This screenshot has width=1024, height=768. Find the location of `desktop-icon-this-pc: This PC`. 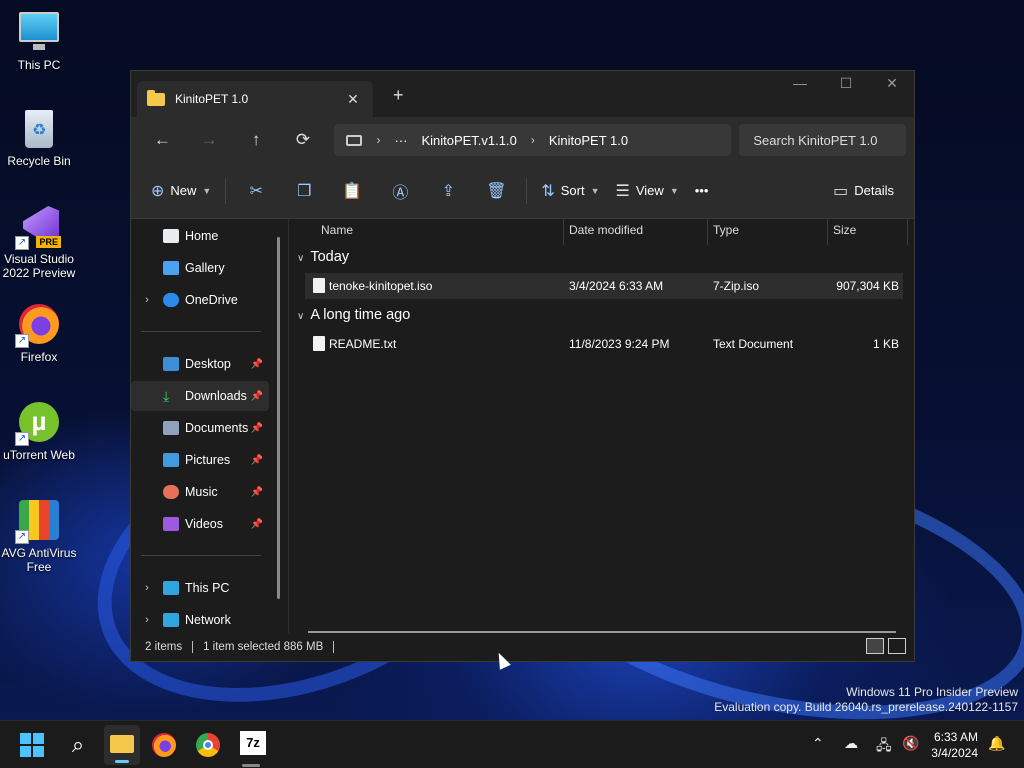

desktop-icon-this-pc: This PC is located at coordinates (39, 41).